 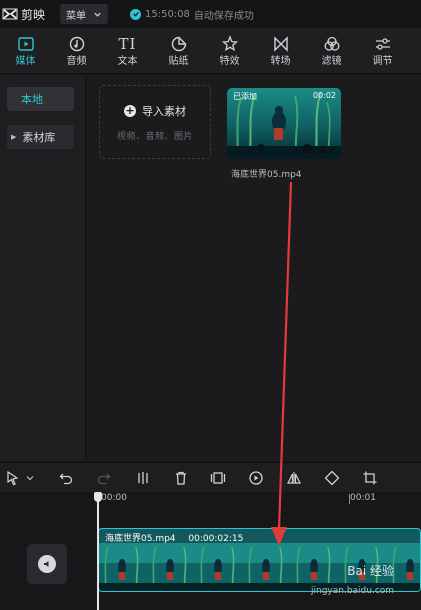 I want to click on track-mute-button, so click(x=47, y=564).